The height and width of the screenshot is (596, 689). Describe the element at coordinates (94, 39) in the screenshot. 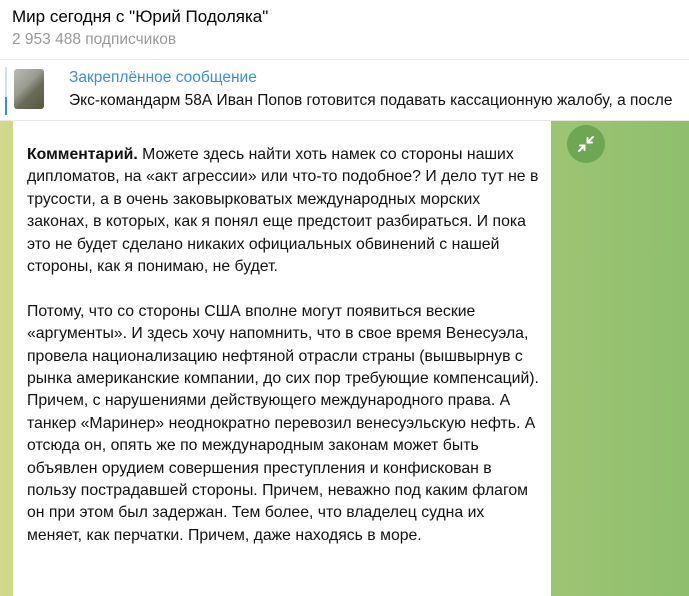

I see `subscriber-count: 2 953 488 подписчиков` at that location.